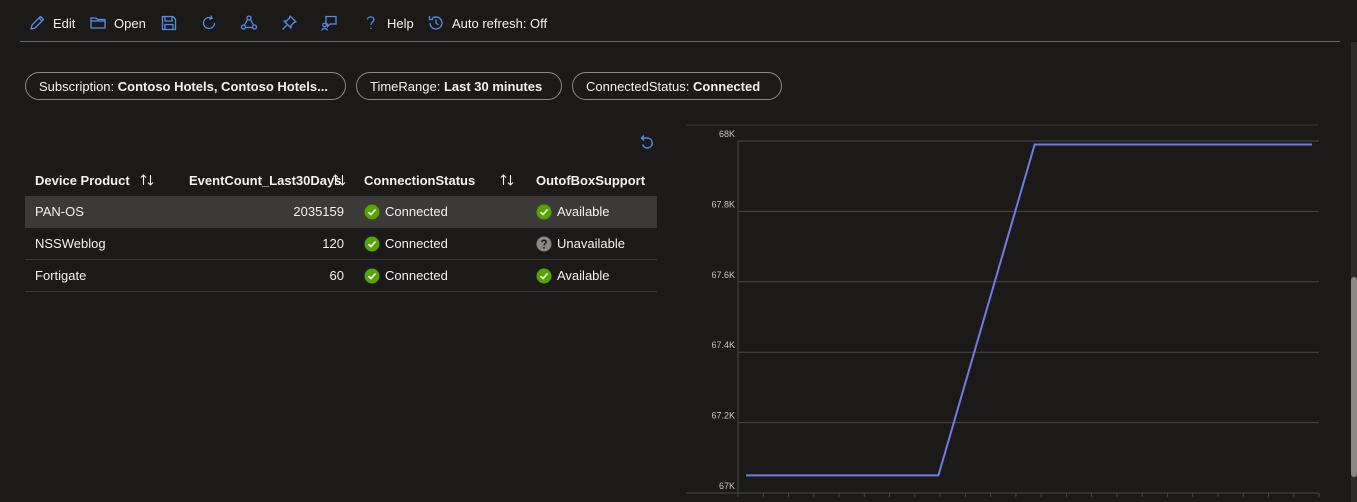 This screenshot has width=1357, height=502. What do you see at coordinates (102, 275) in the screenshot?
I see `cell-device-product: Fortigate` at bounding box center [102, 275].